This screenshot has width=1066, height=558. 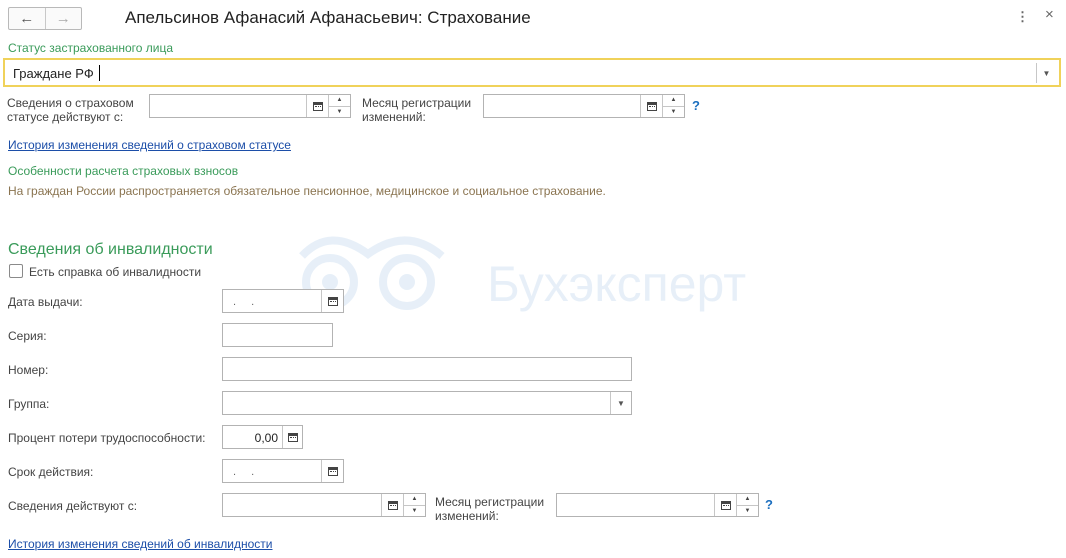 I want to click on forward-arrow-icon: →, so click(x=63, y=18).